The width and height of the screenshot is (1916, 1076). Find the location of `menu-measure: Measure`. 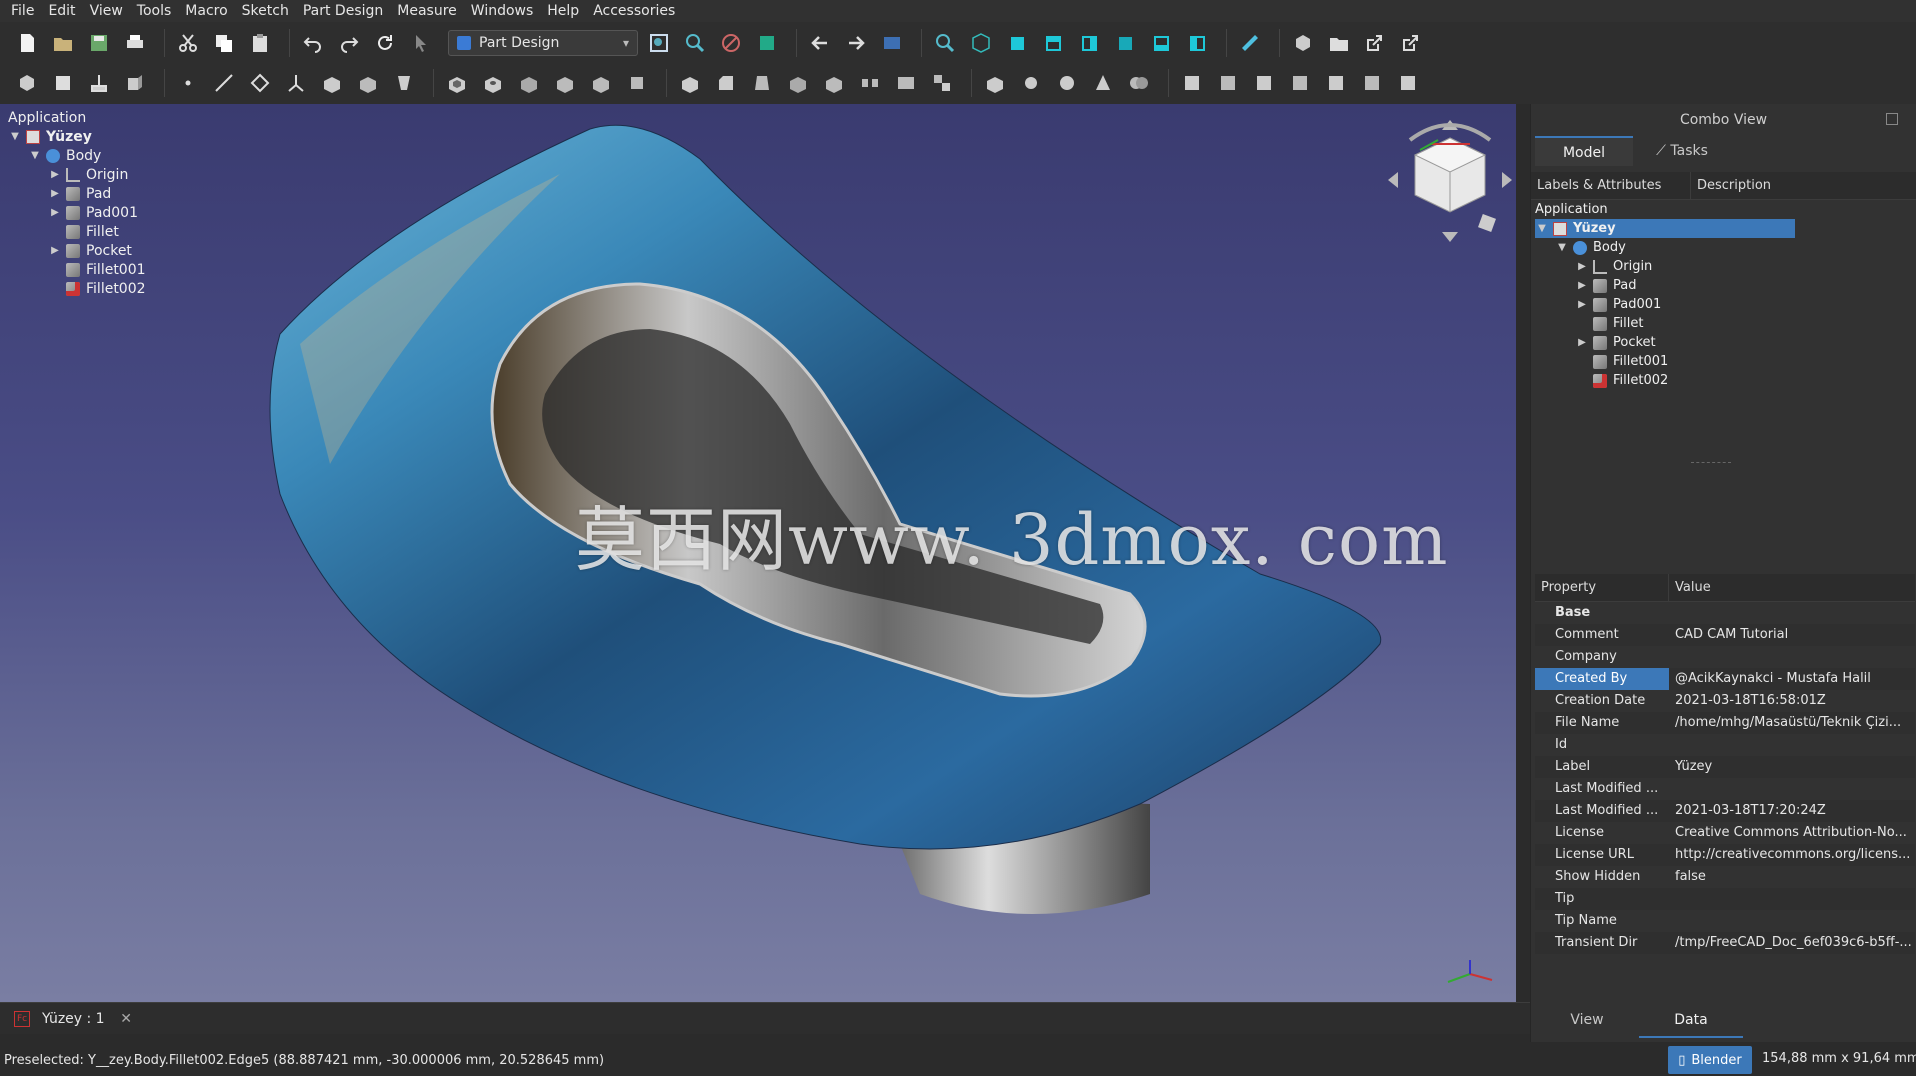

menu-measure: Measure is located at coordinates (427, 11).